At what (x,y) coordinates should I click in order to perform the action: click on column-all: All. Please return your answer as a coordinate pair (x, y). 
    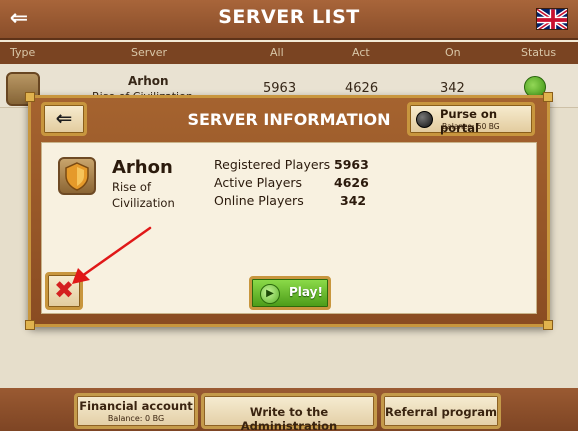
    Looking at the image, I should click on (277, 52).